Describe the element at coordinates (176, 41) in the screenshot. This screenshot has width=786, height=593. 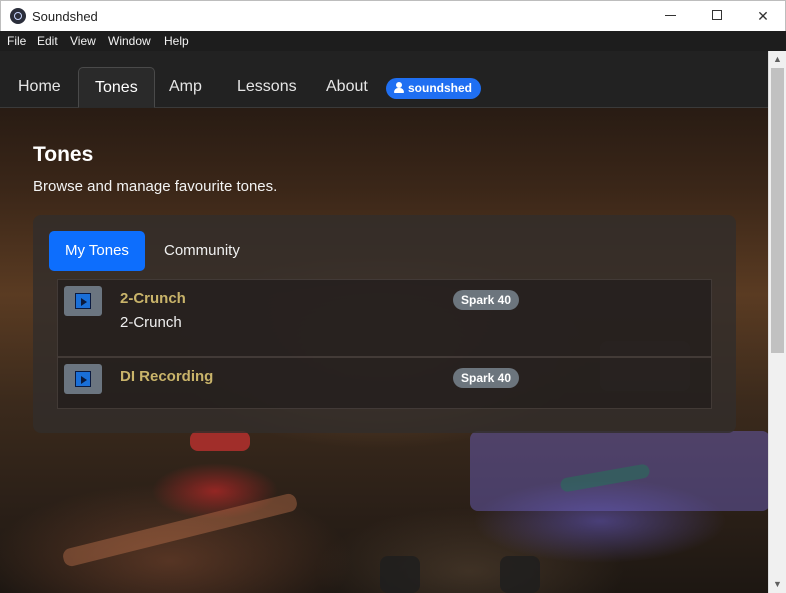
I see `menu-help: Help` at that location.